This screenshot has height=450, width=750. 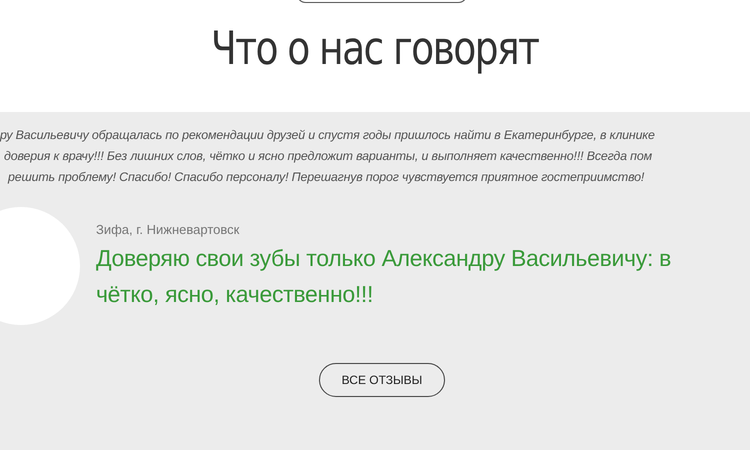 What do you see at coordinates (384, 258) in the screenshot?
I see `review-quote: Доверяю свои зубы только Александру Васильевичу: в` at bounding box center [384, 258].